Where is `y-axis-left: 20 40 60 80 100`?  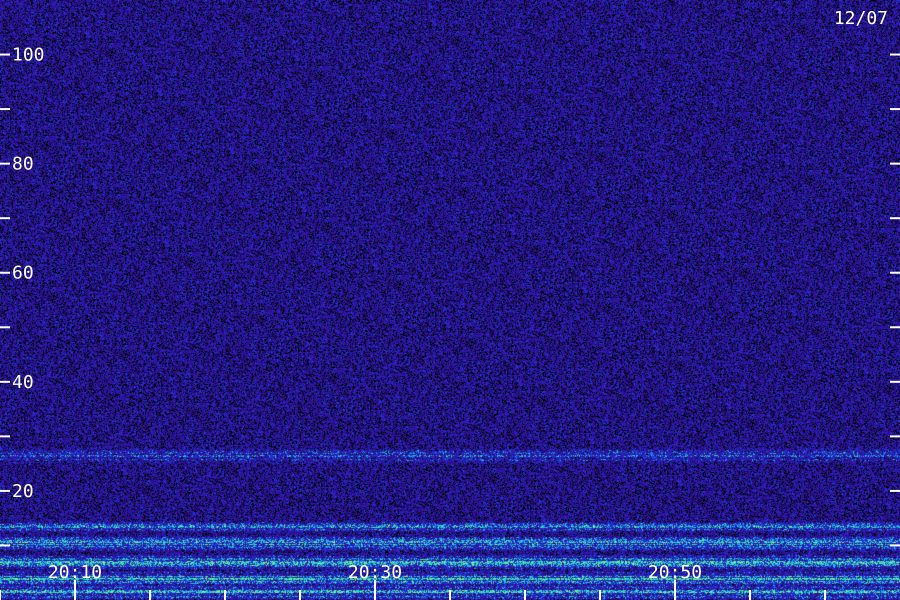
y-axis-left: 20 40 60 80 100 is located at coordinates (22, 296).